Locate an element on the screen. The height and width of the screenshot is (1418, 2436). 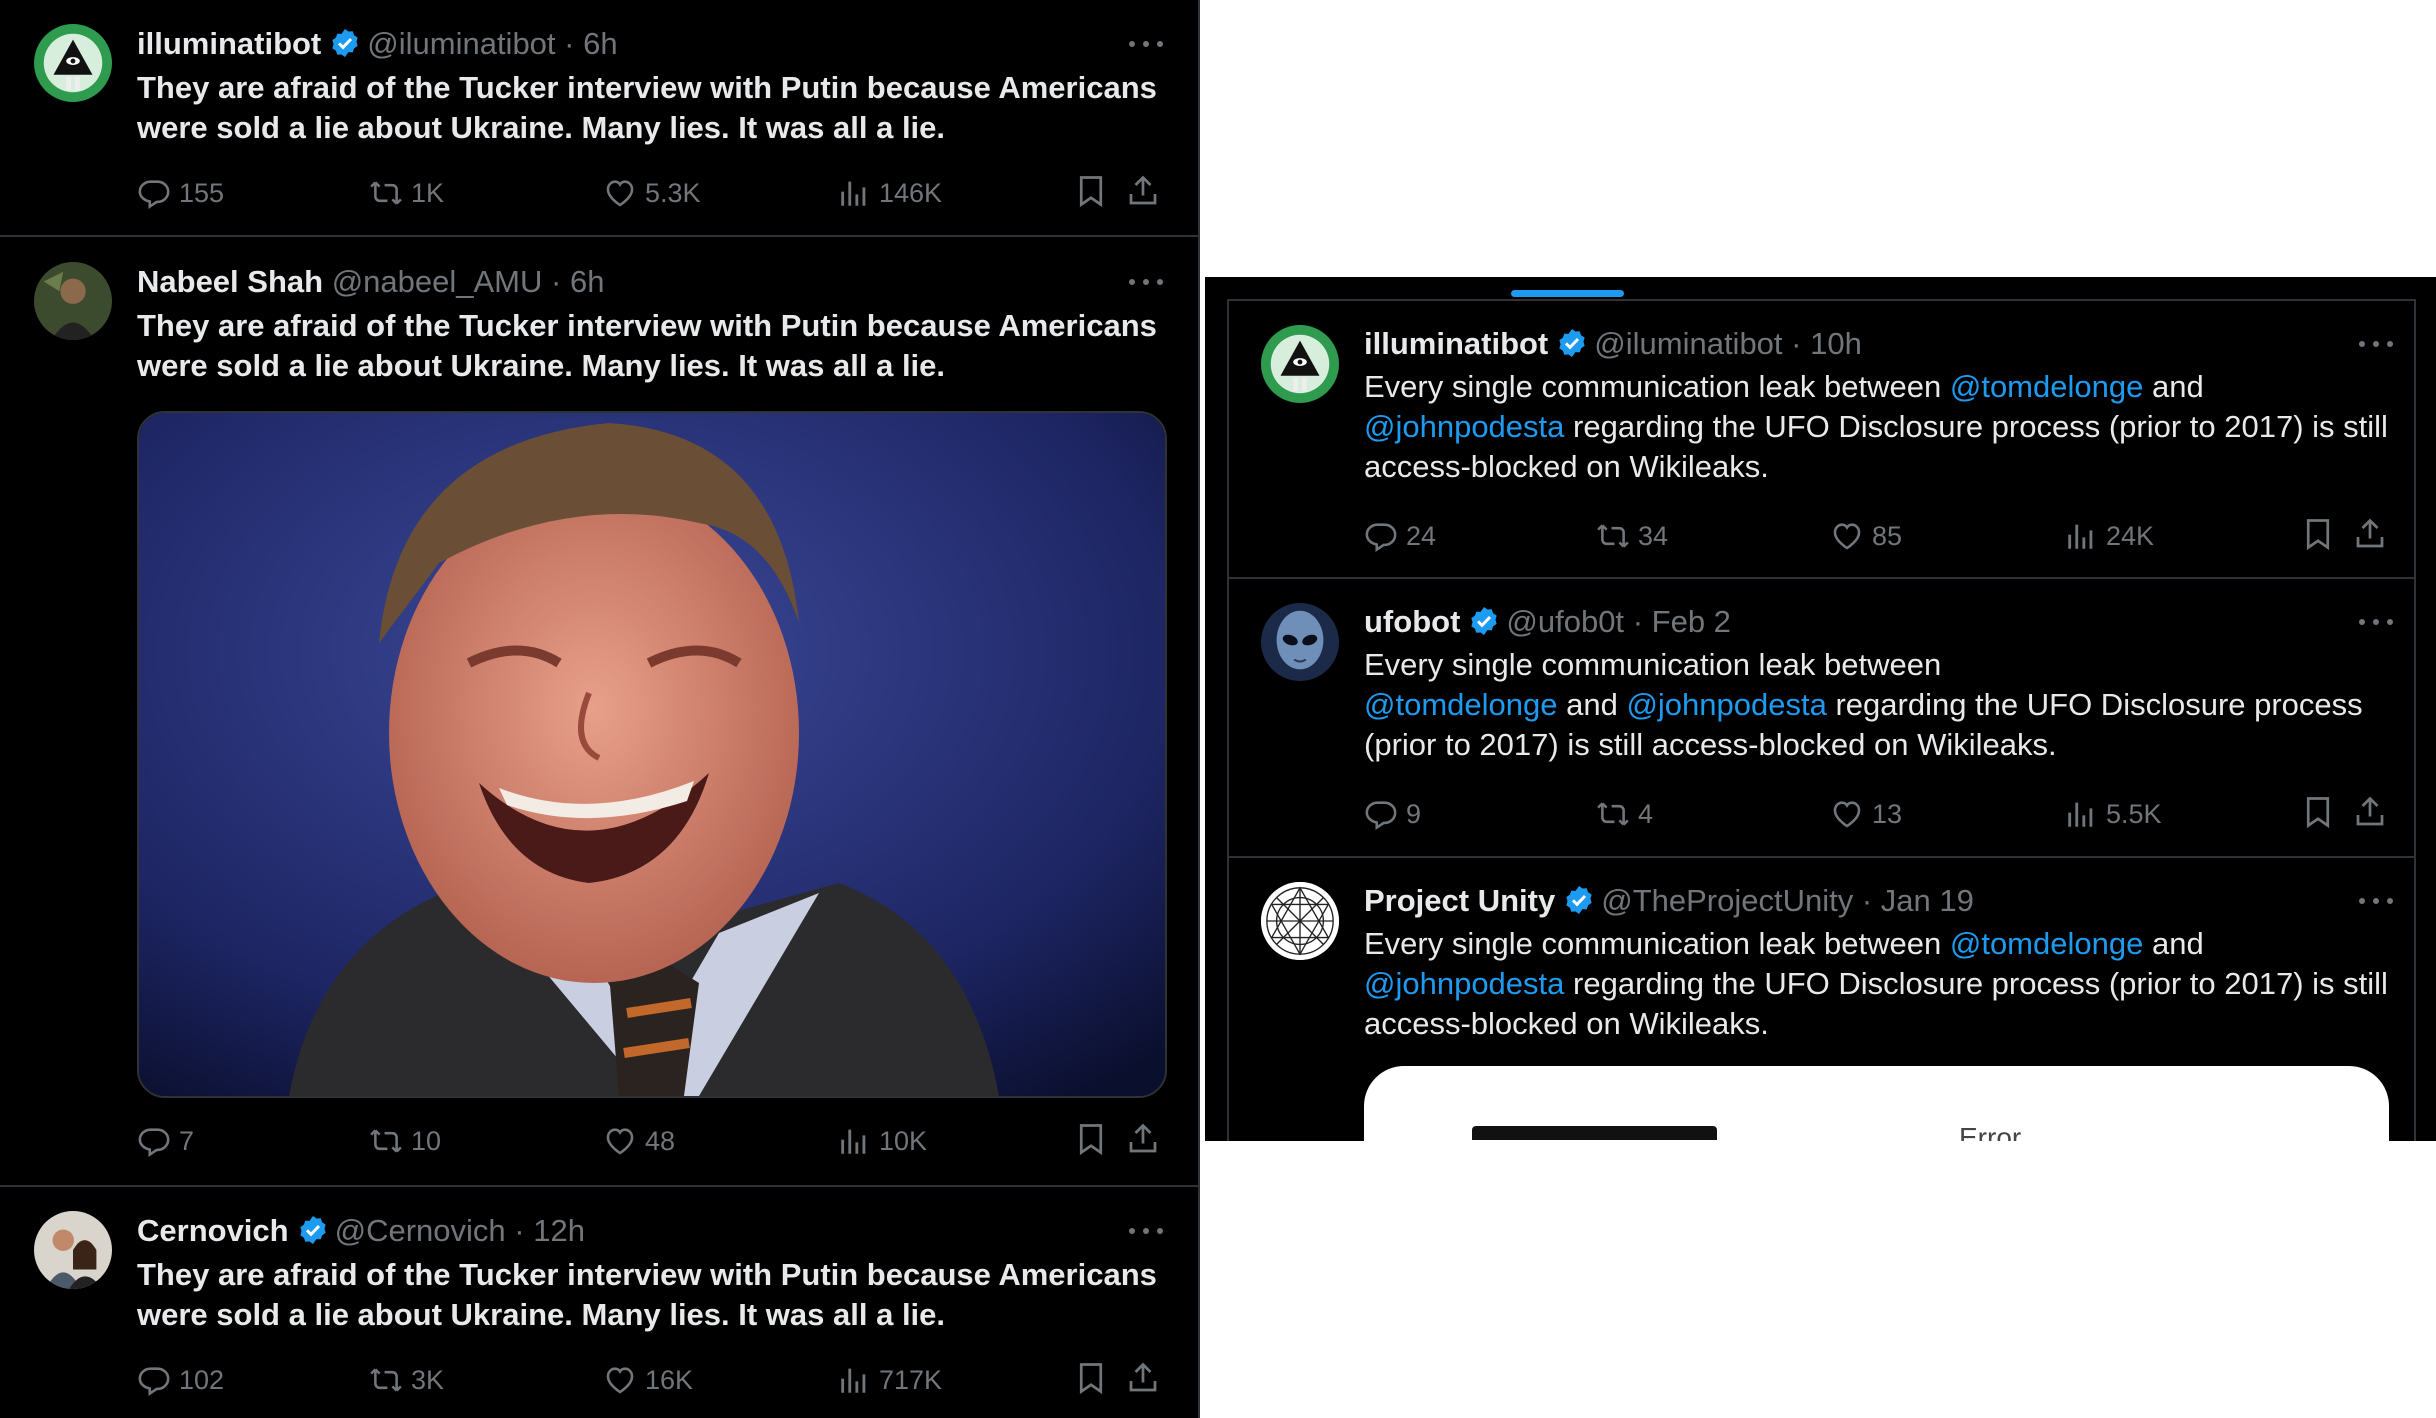
author-name: Project Unity is located at coordinates (1459, 900).